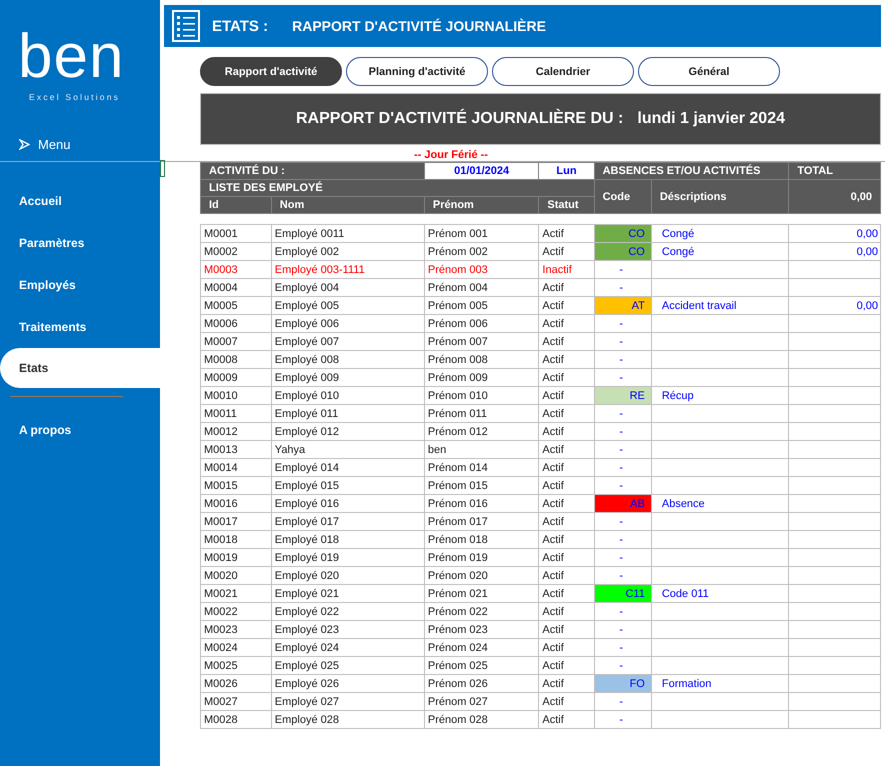  I want to click on table-cell: Employé 006, so click(347, 323).